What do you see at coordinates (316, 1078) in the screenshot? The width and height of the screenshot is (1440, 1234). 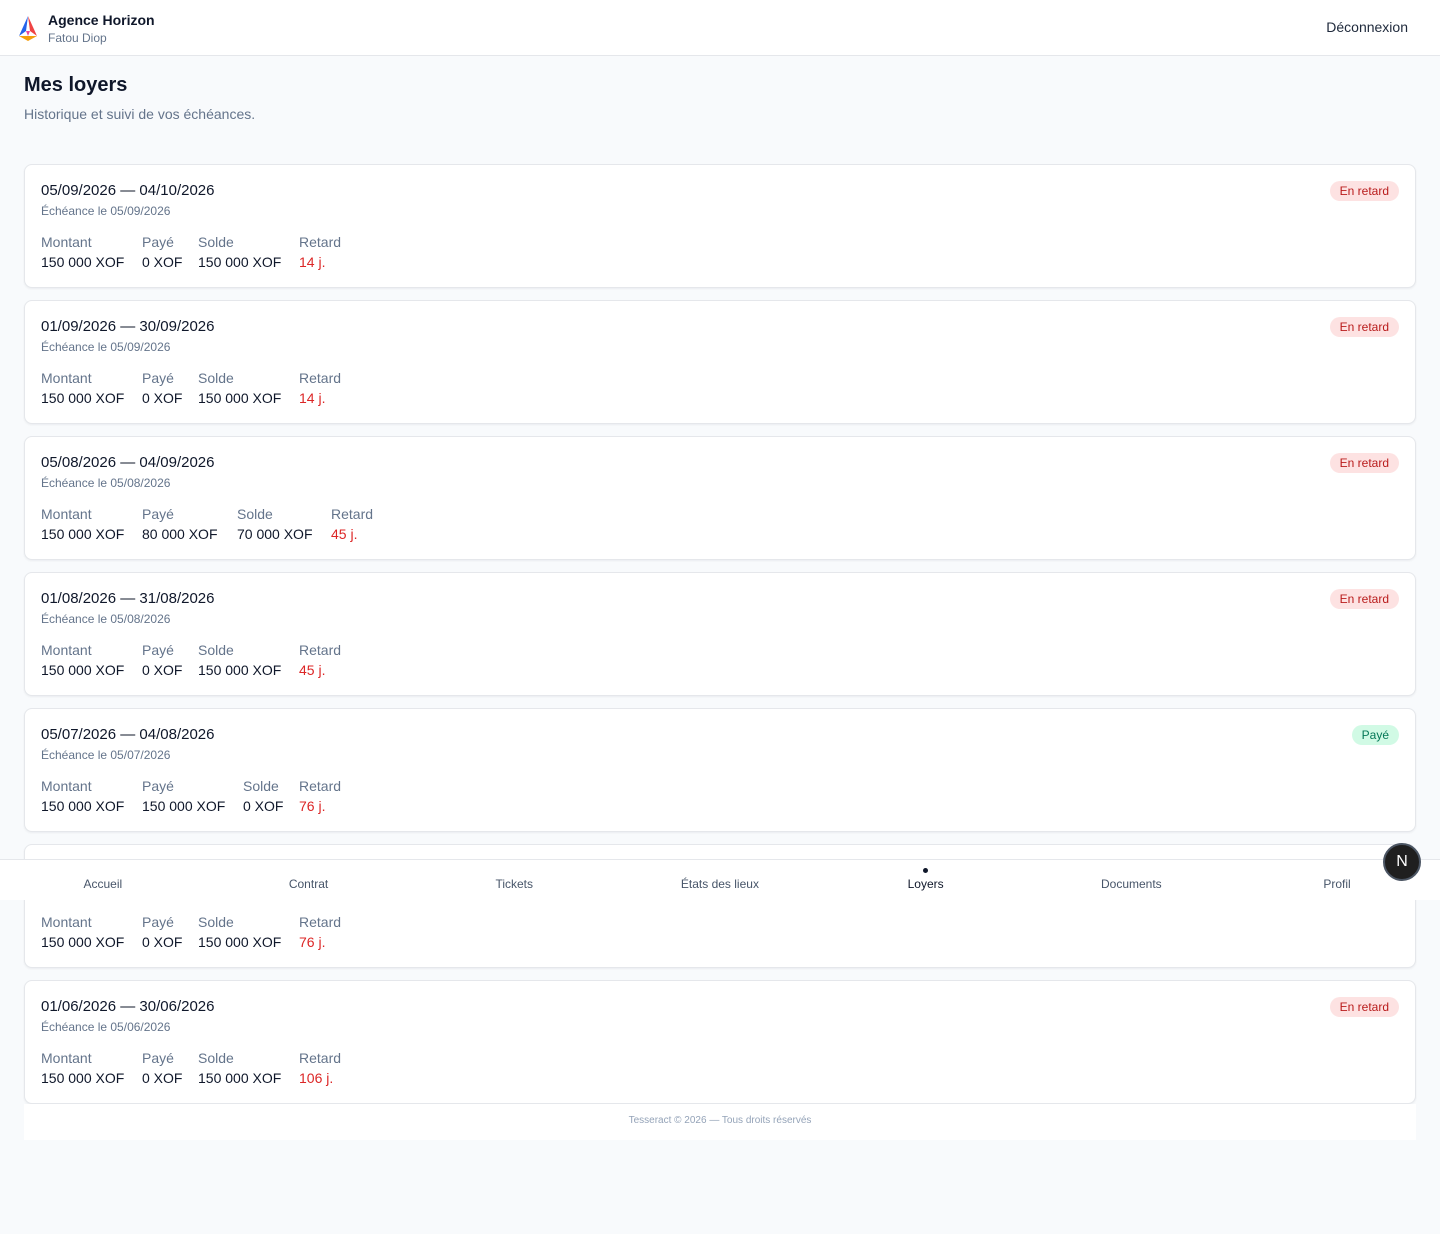 I see `delay-value: 106 j.` at bounding box center [316, 1078].